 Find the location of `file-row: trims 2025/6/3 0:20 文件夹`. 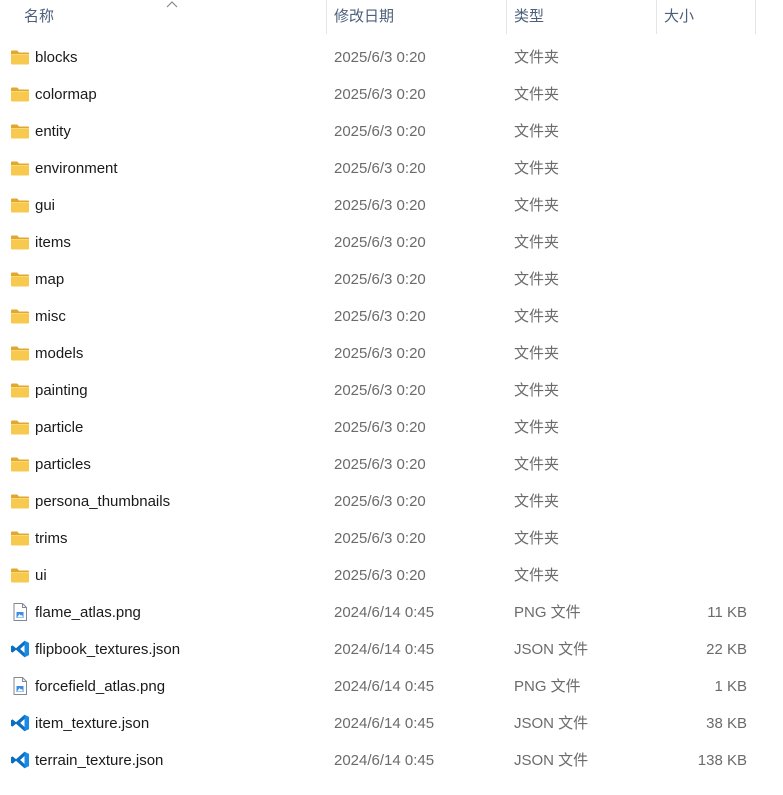

file-row: trims 2025/6/3 0:20 文件夹 is located at coordinates (391, 538).